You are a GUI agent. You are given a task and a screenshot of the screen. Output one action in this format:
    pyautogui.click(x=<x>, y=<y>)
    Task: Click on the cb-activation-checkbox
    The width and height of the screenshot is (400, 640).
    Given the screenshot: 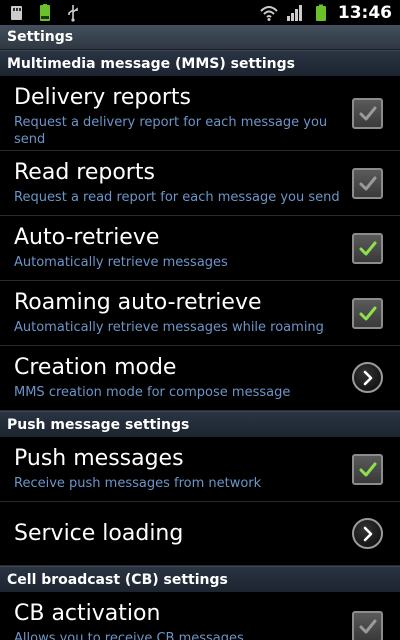 What is the action you would take?
    pyautogui.click(x=367, y=625)
    